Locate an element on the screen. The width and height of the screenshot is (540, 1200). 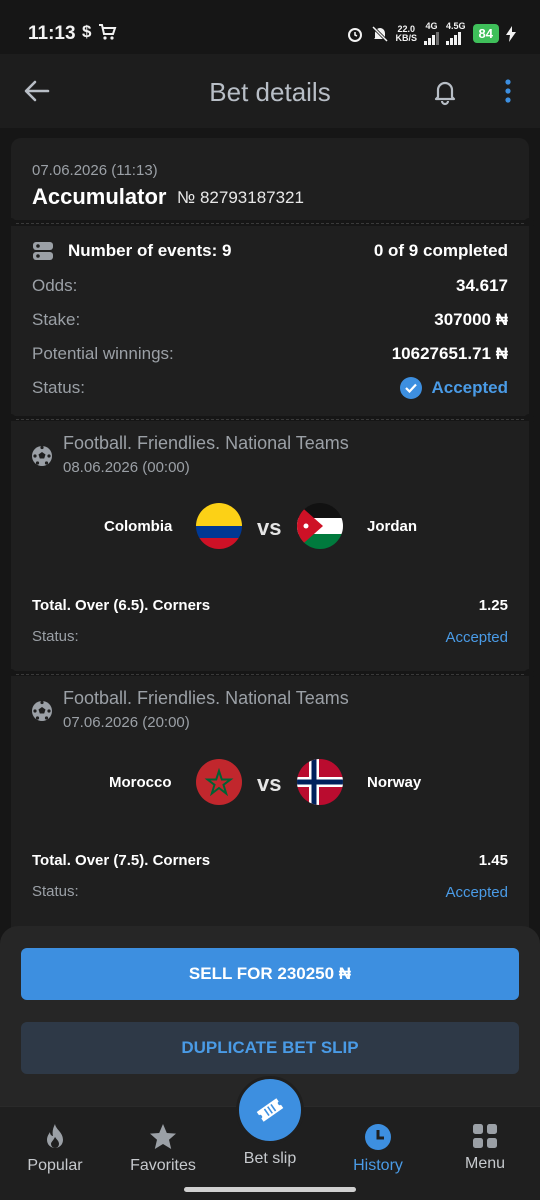
cart-icon is located at coordinates (108, 32).